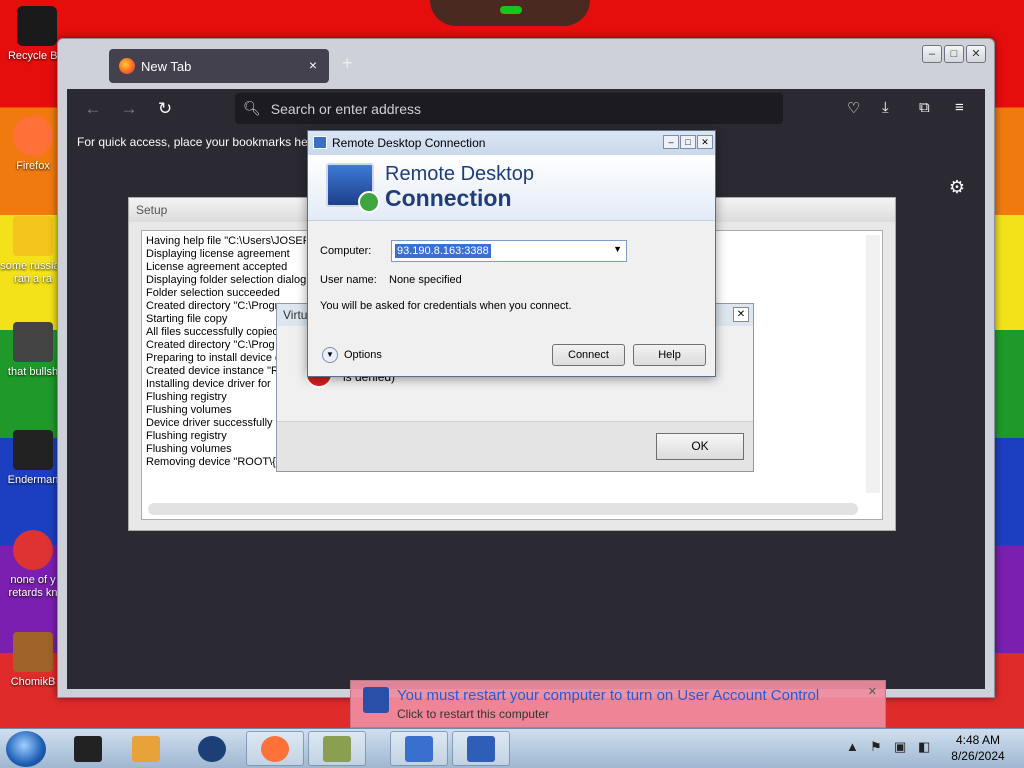  Describe the element at coordinates (33, 236) in the screenshot. I see `document-icon` at that location.